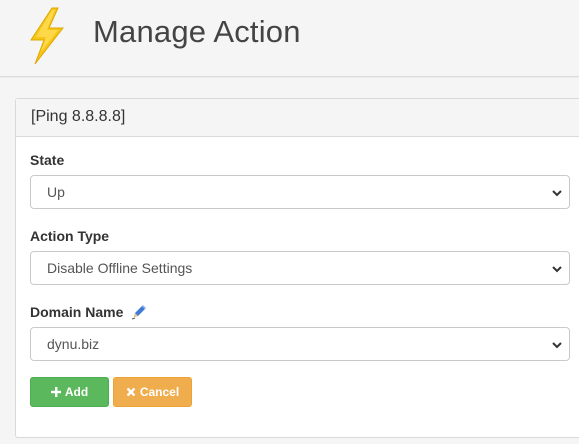  What do you see at coordinates (55, 392) in the screenshot?
I see `plus-icon` at bounding box center [55, 392].